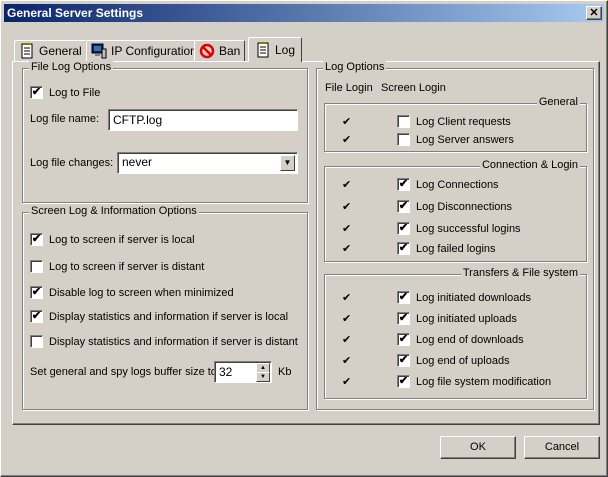 The height and width of the screenshot is (477, 608). I want to click on screen-login-row: ✔ Log Connections, so click(448, 184).